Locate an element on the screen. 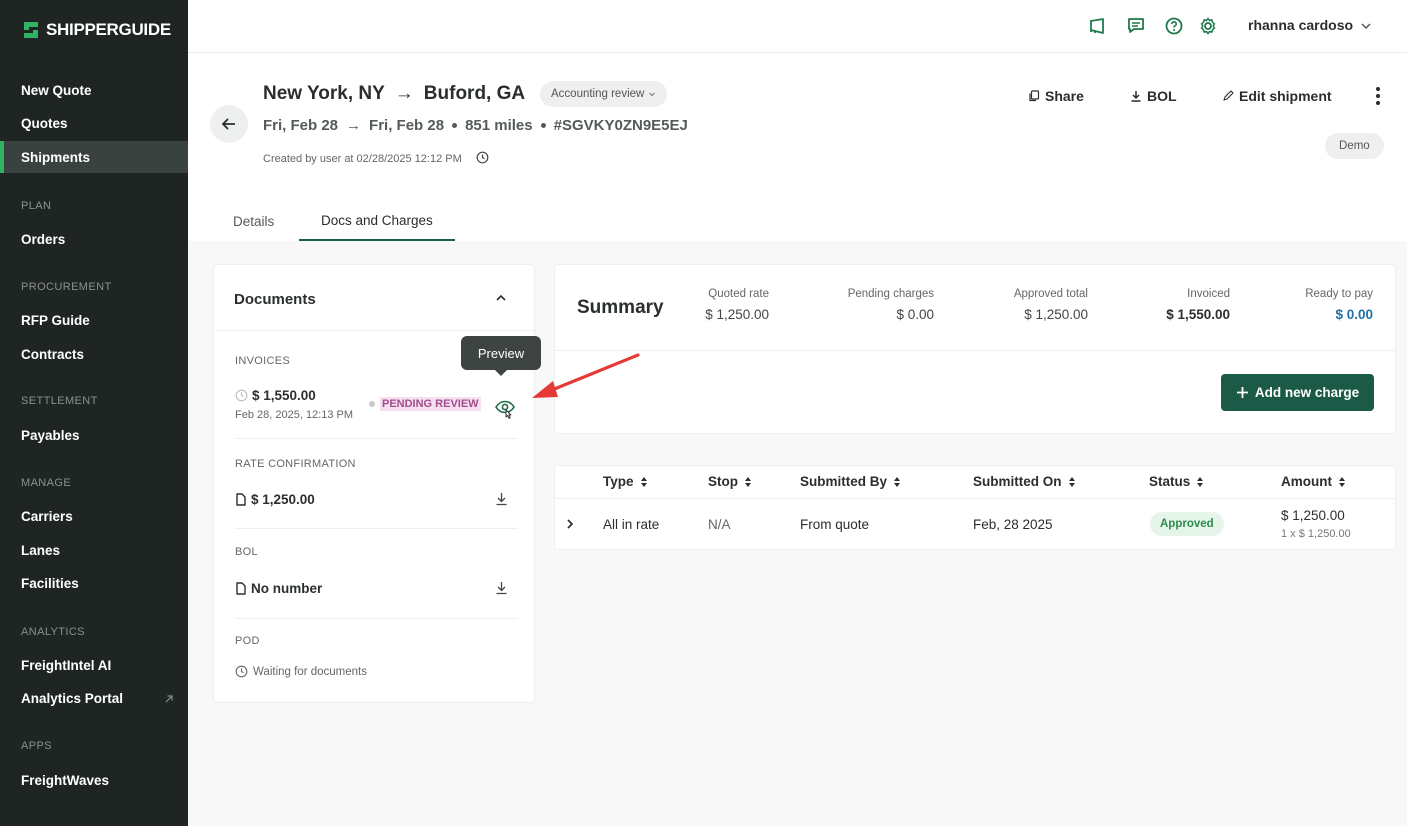  bol-number-value: No number is located at coordinates (287, 588).